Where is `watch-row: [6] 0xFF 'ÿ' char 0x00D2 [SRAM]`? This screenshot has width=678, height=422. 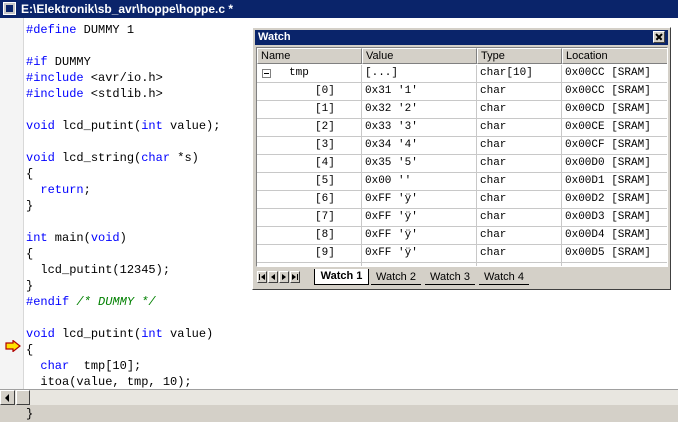
watch-row: [6] 0xFF 'ÿ' char 0x00D2 [SRAM] is located at coordinates (462, 200).